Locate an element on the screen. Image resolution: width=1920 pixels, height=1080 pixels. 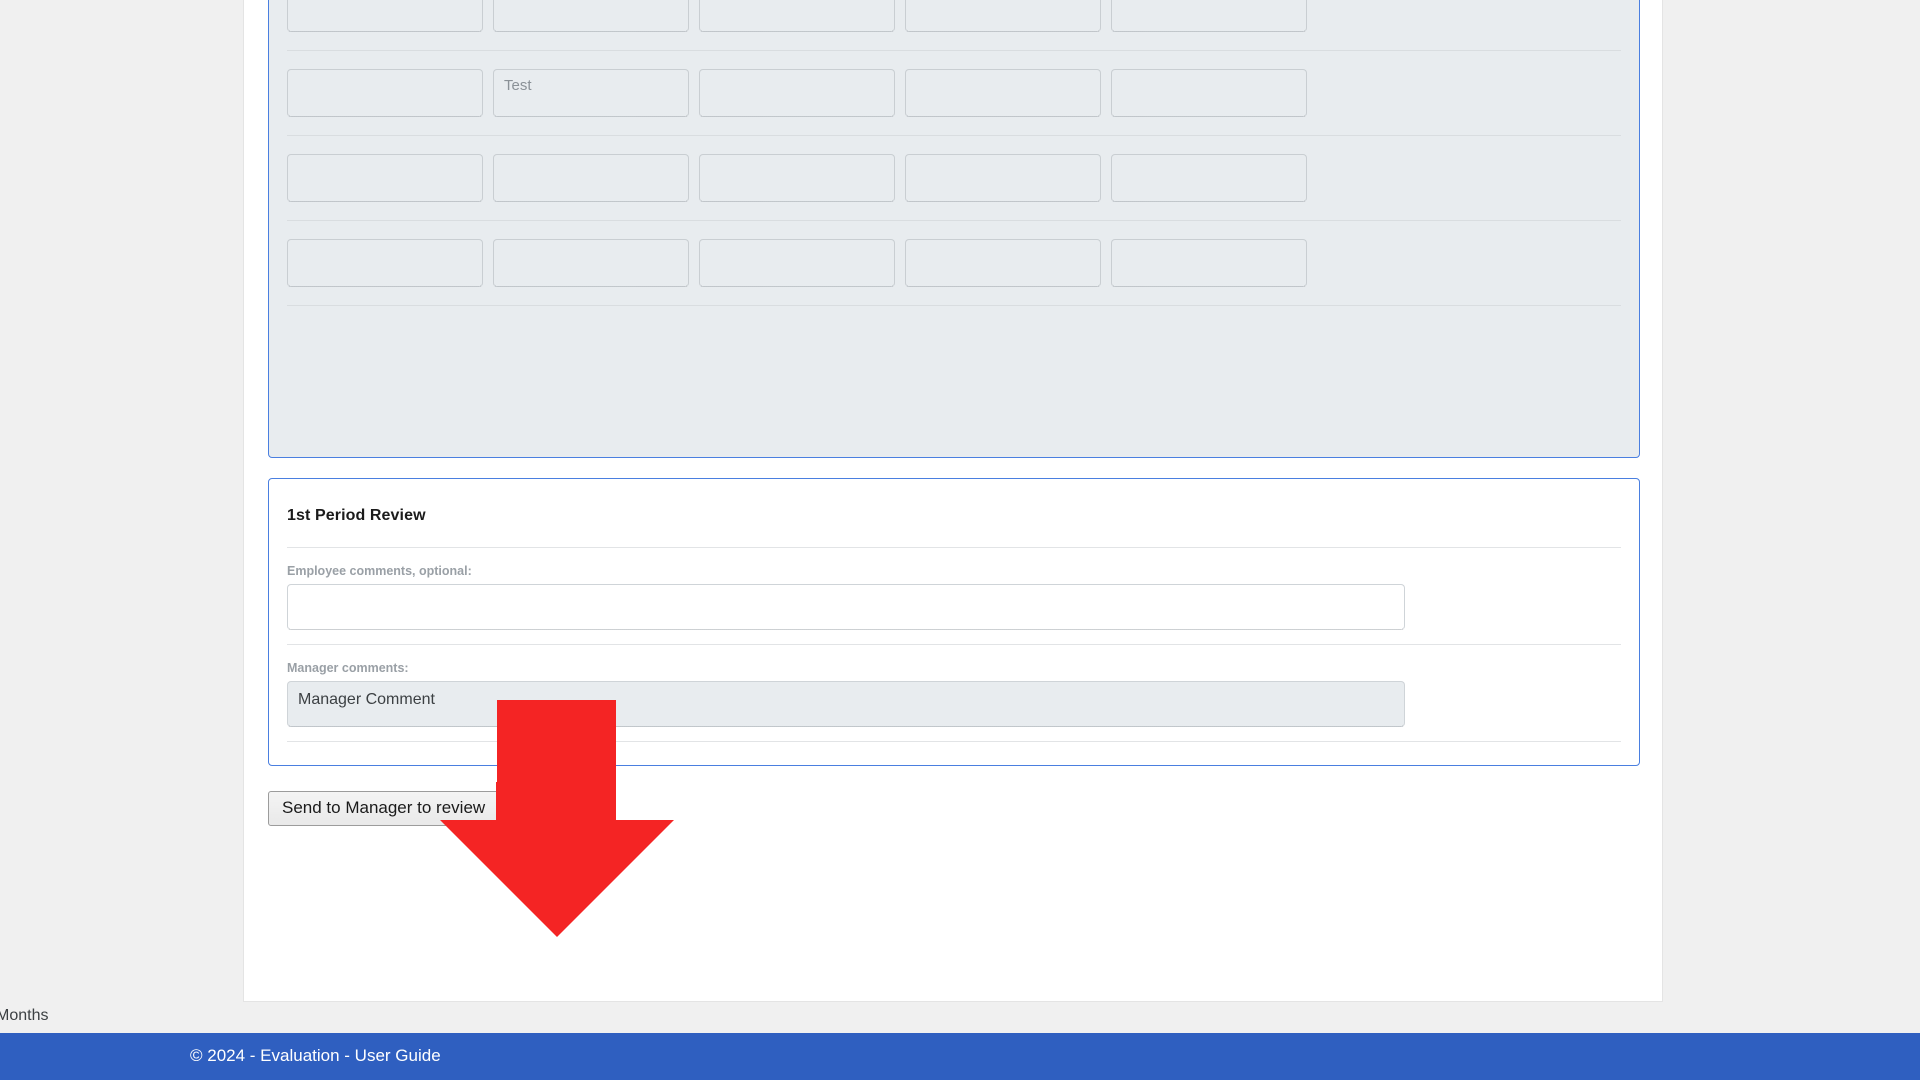
accept-button-wrapper: Accept is located at coordinates (545, 808).